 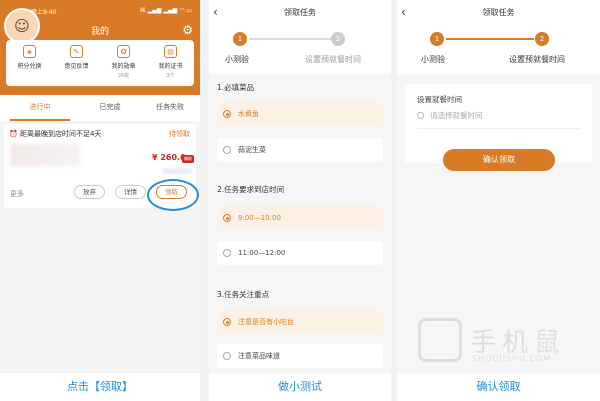 I want to click on option-item: 水煮鱼, so click(x=300, y=114).